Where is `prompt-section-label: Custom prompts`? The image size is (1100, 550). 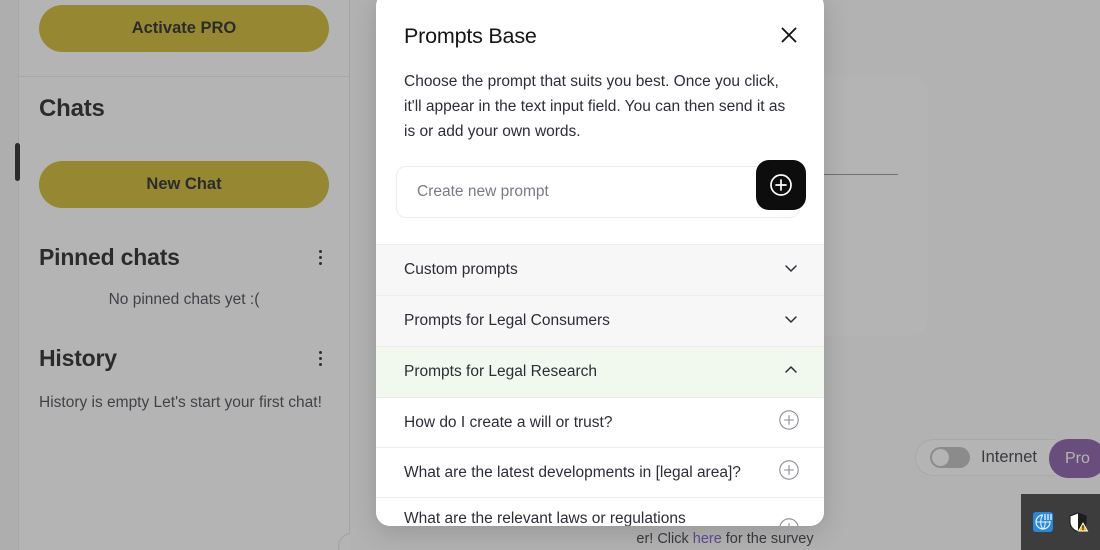
prompt-section-label: Custom prompts is located at coordinates (461, 270).